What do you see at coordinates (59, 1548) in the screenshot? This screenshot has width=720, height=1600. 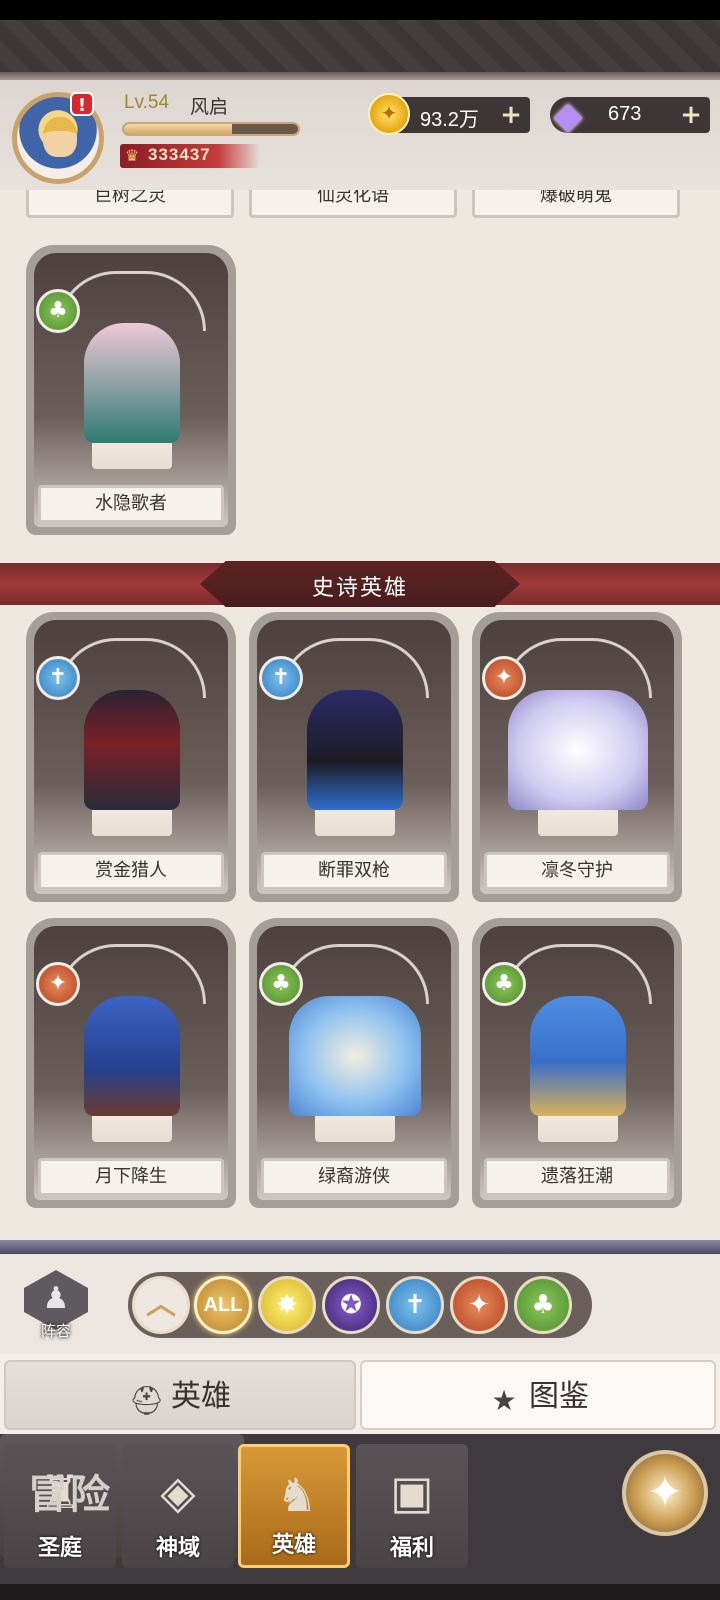 I see `nav-label: 圣庭` at bounding box center [59, 1548].